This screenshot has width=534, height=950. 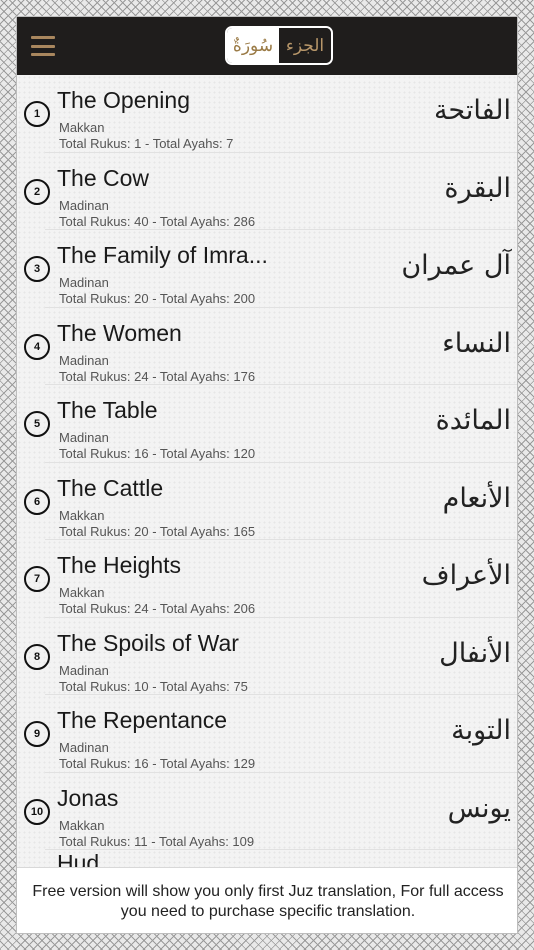 What do you see at coordinates (157, 763) in the screenshot?
I see `surah-stats: Total Rukus: 16 - Total Ayahs: 129` at bounding box center [157, 763].